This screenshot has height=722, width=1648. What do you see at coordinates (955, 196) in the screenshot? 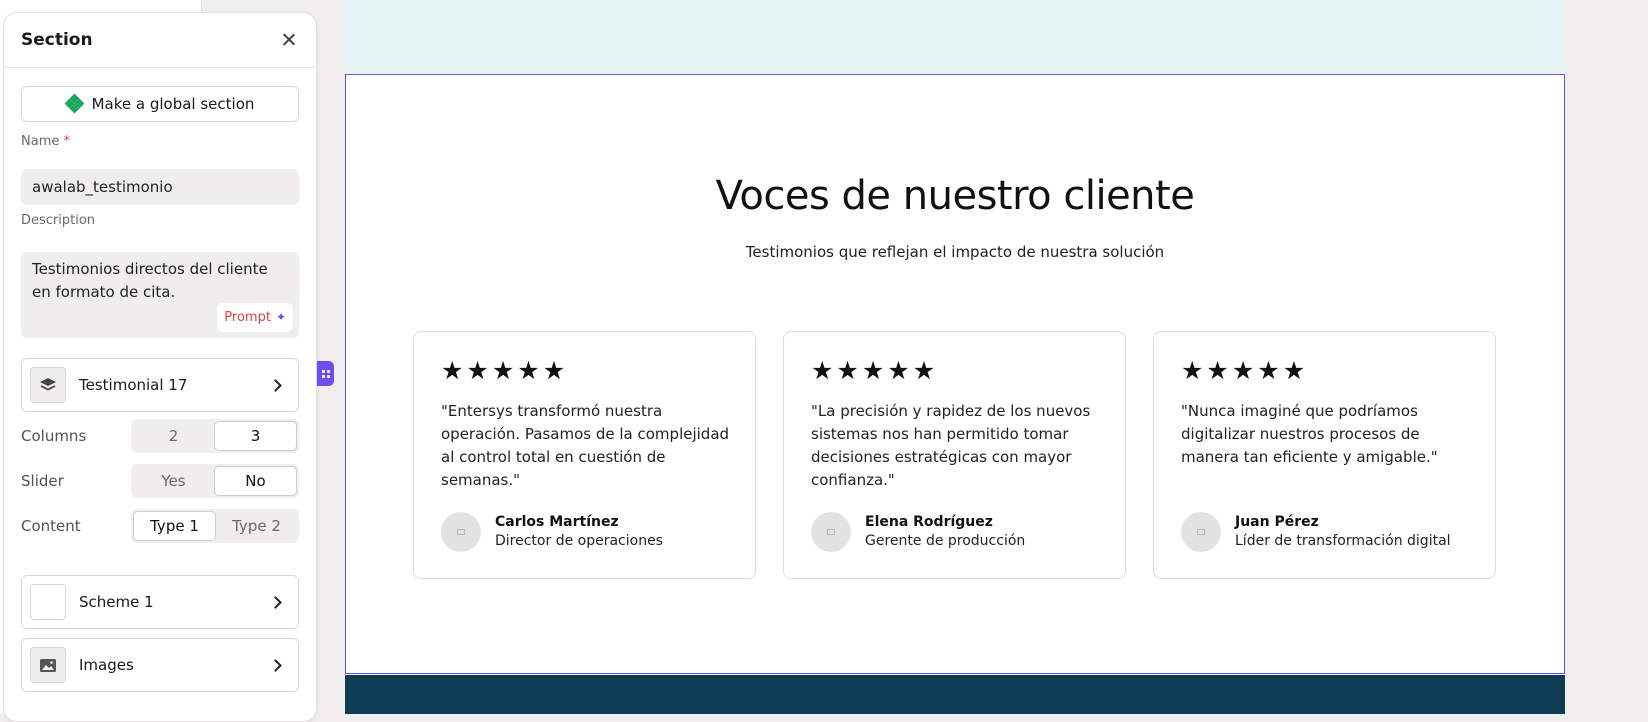
I see `section-title: Voces de nuestro cliente` at bounding box center [955, 196].